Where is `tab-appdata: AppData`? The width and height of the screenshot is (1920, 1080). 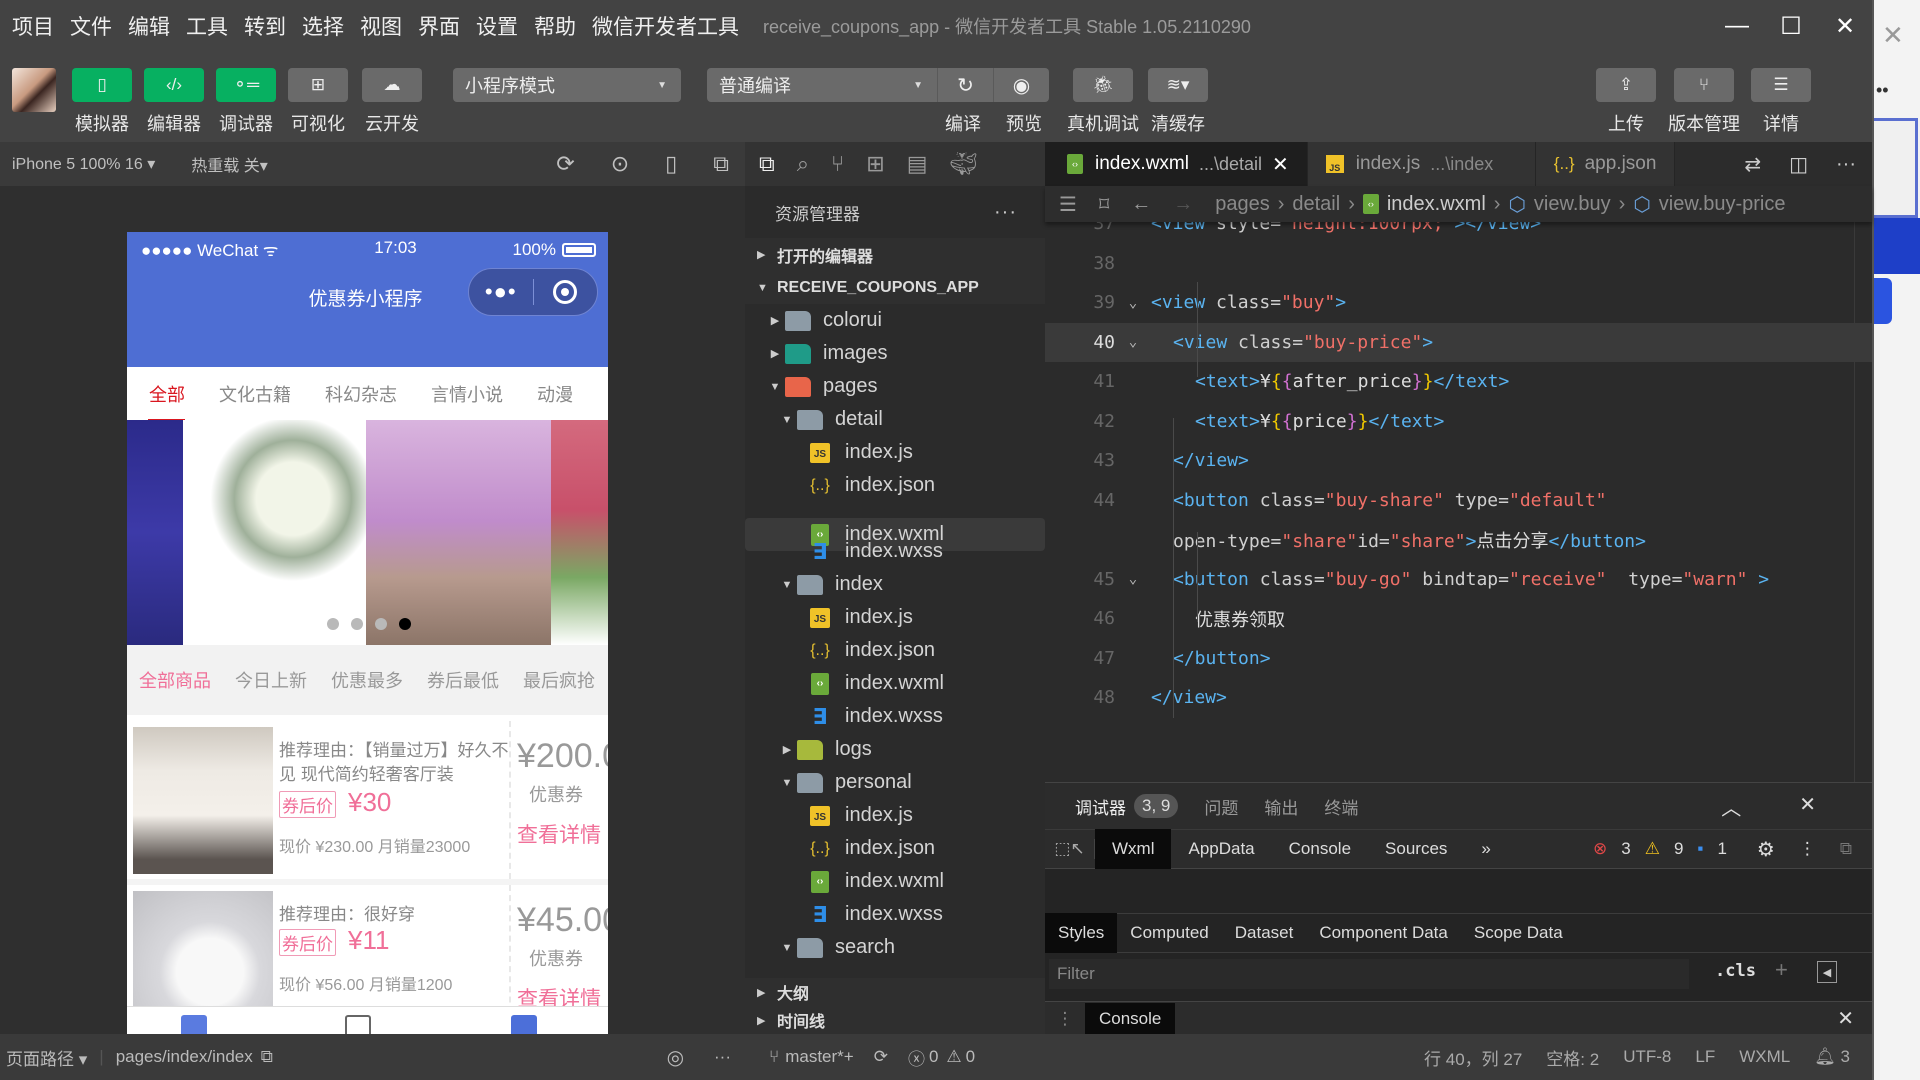 tab-appdata: AppData is located at coordinates (1221, 849).